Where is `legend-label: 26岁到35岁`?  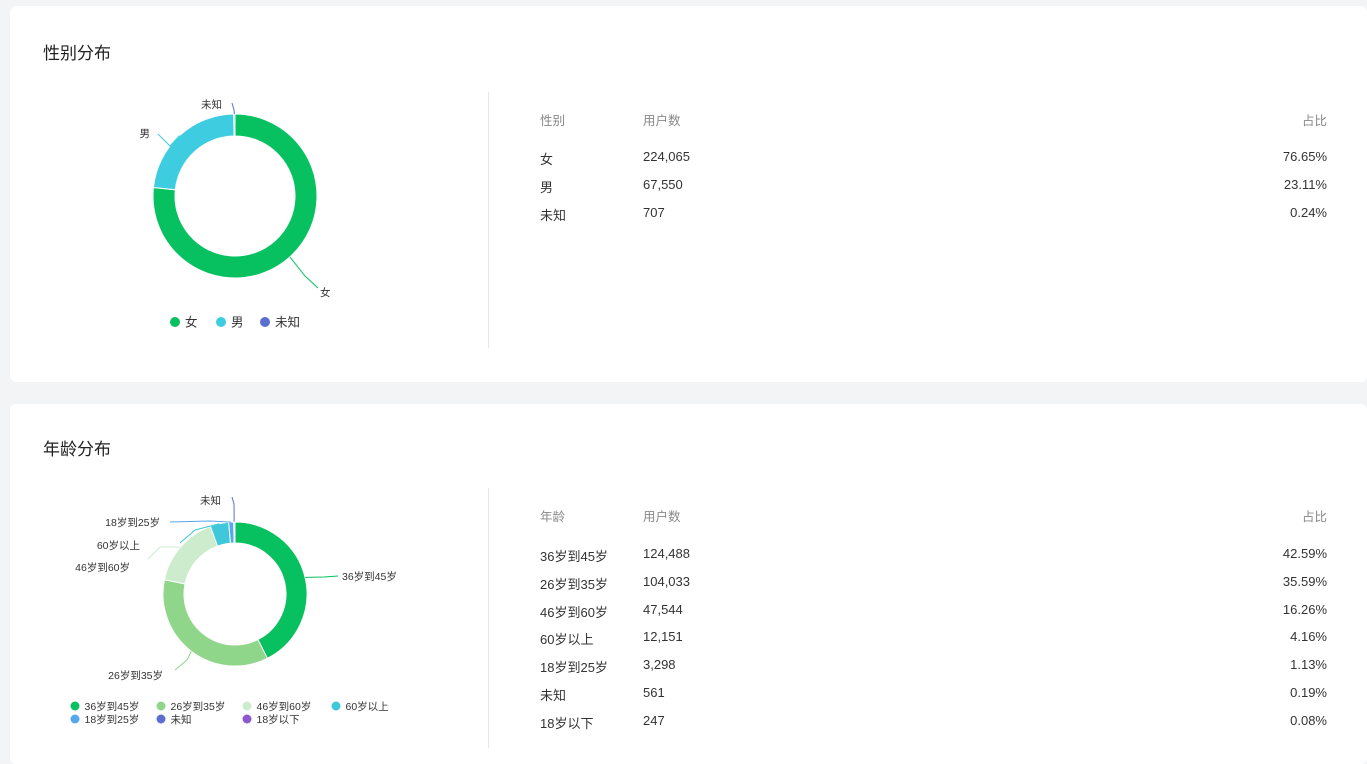
legend-label: 26岁到35岁 is located at coordinates (198, 706).